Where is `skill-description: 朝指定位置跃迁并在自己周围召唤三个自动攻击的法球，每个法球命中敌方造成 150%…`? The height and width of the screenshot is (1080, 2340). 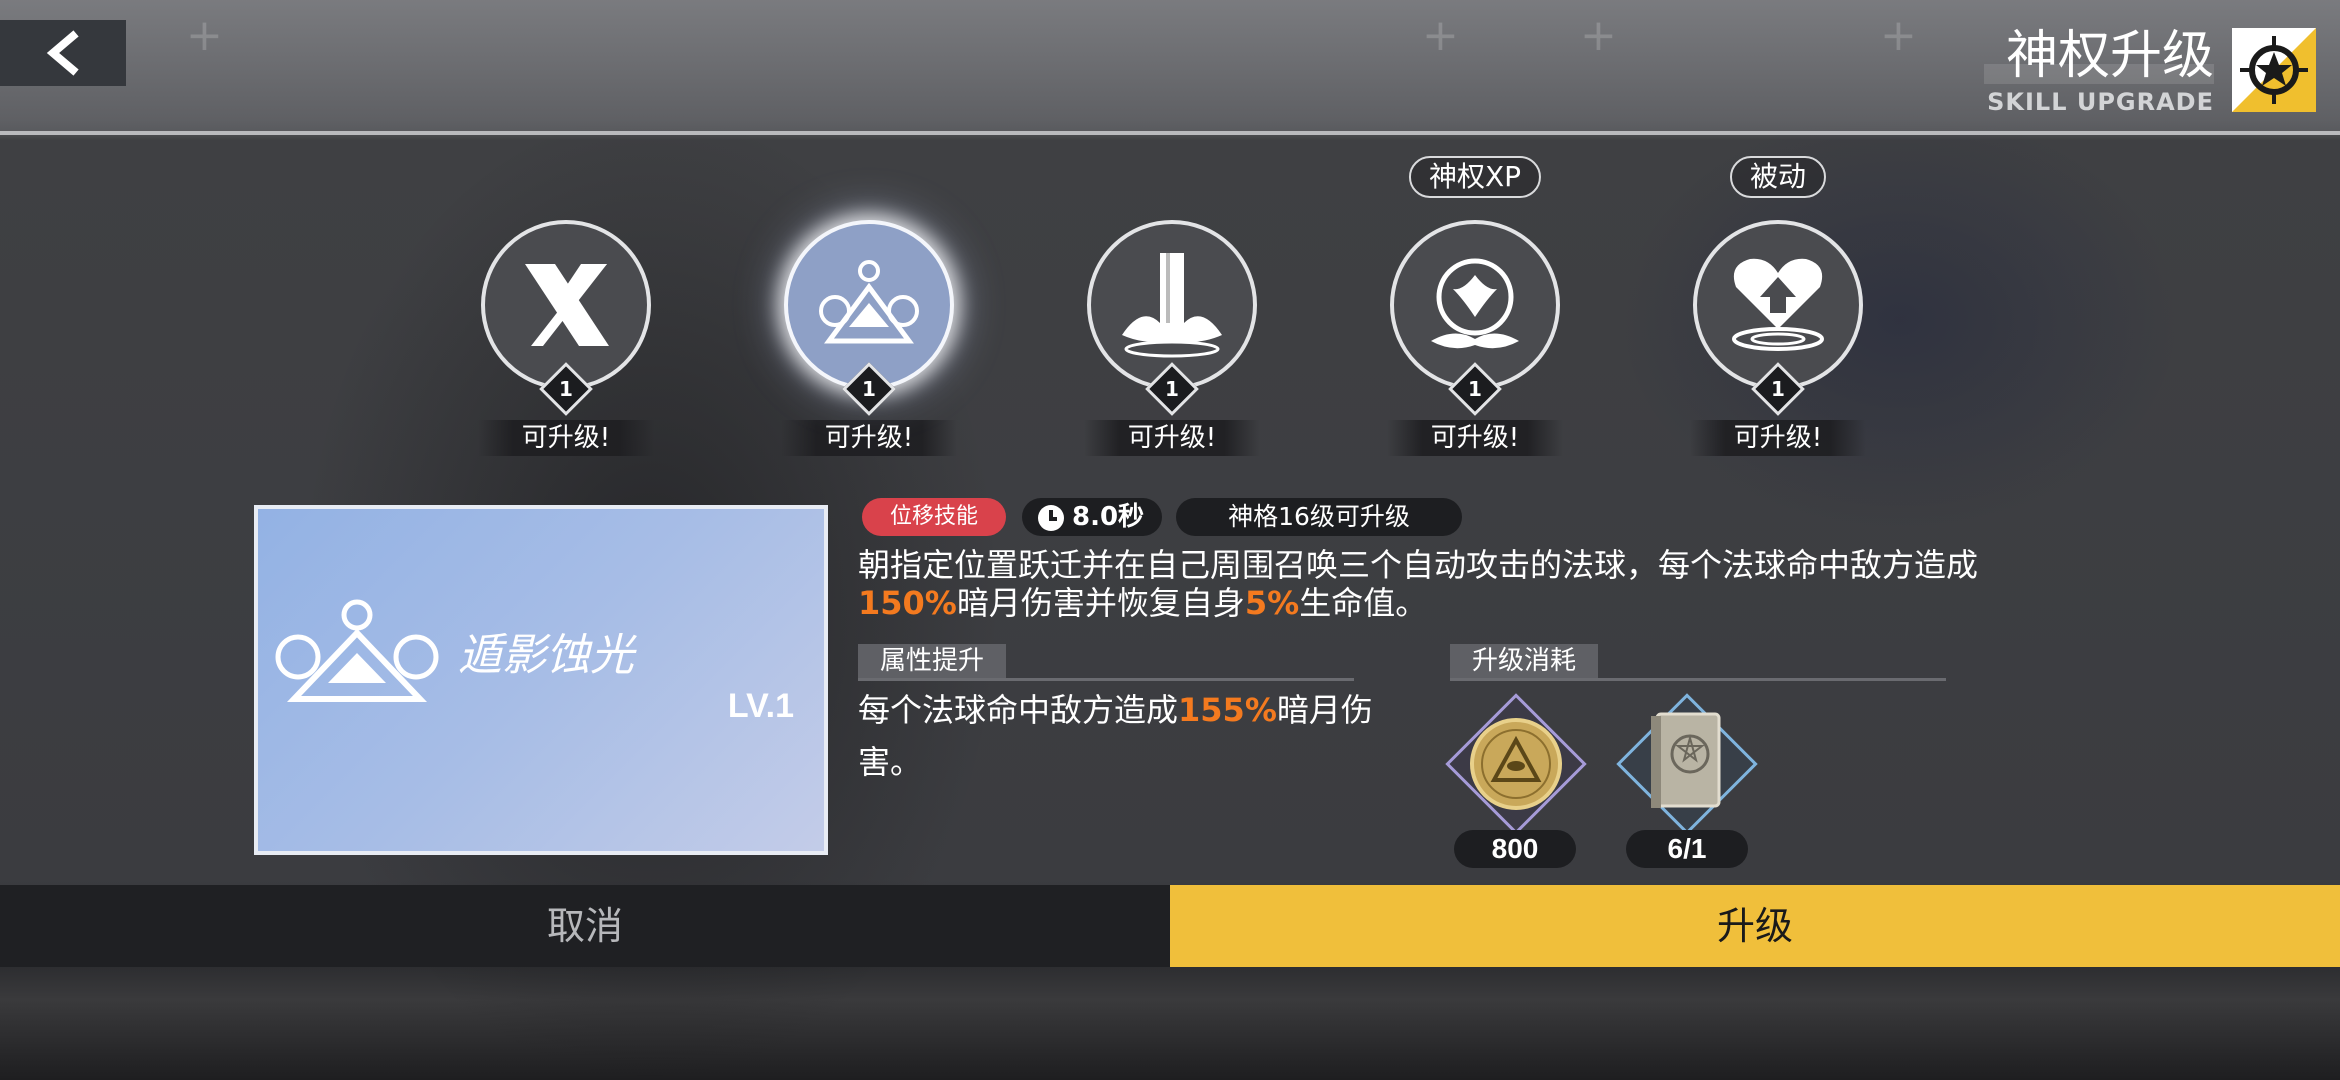
skill-description: 朝指定位置跃迁并在自己周围召唤三个自动攻击的法球，每个法球命中敌方造成 150%… is located at coordinates (1483, 584).